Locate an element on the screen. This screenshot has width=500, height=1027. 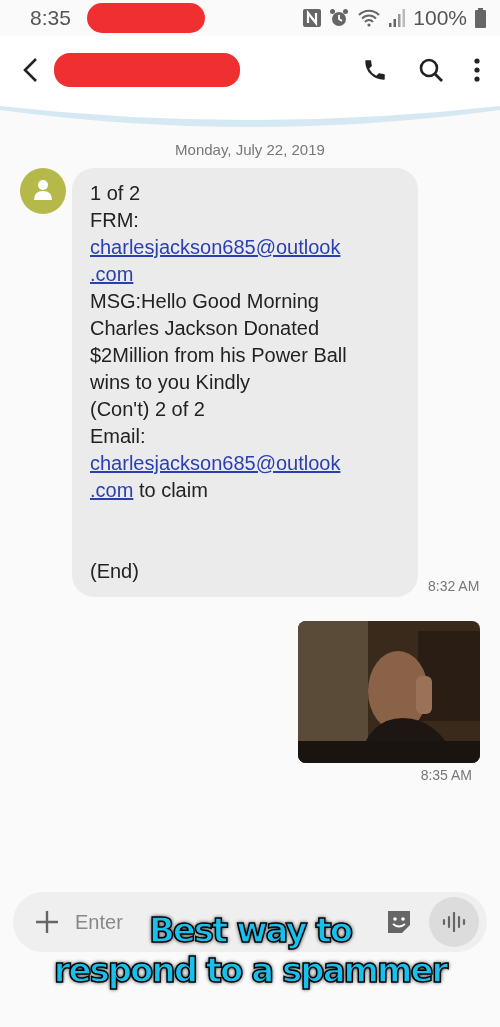
alarm-icon is located at coordinates (339, 18).